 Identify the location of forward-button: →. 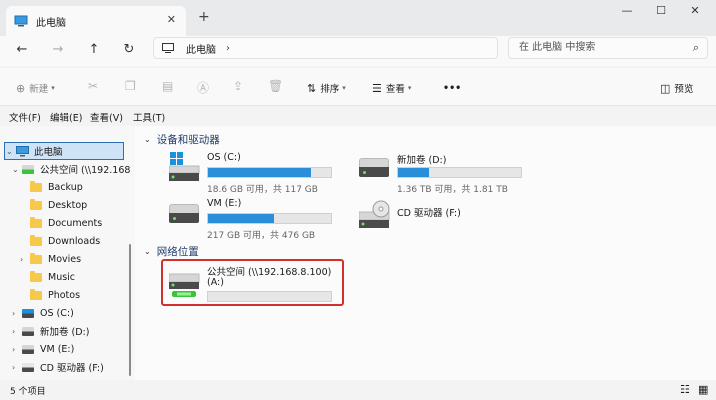
(58, 50).